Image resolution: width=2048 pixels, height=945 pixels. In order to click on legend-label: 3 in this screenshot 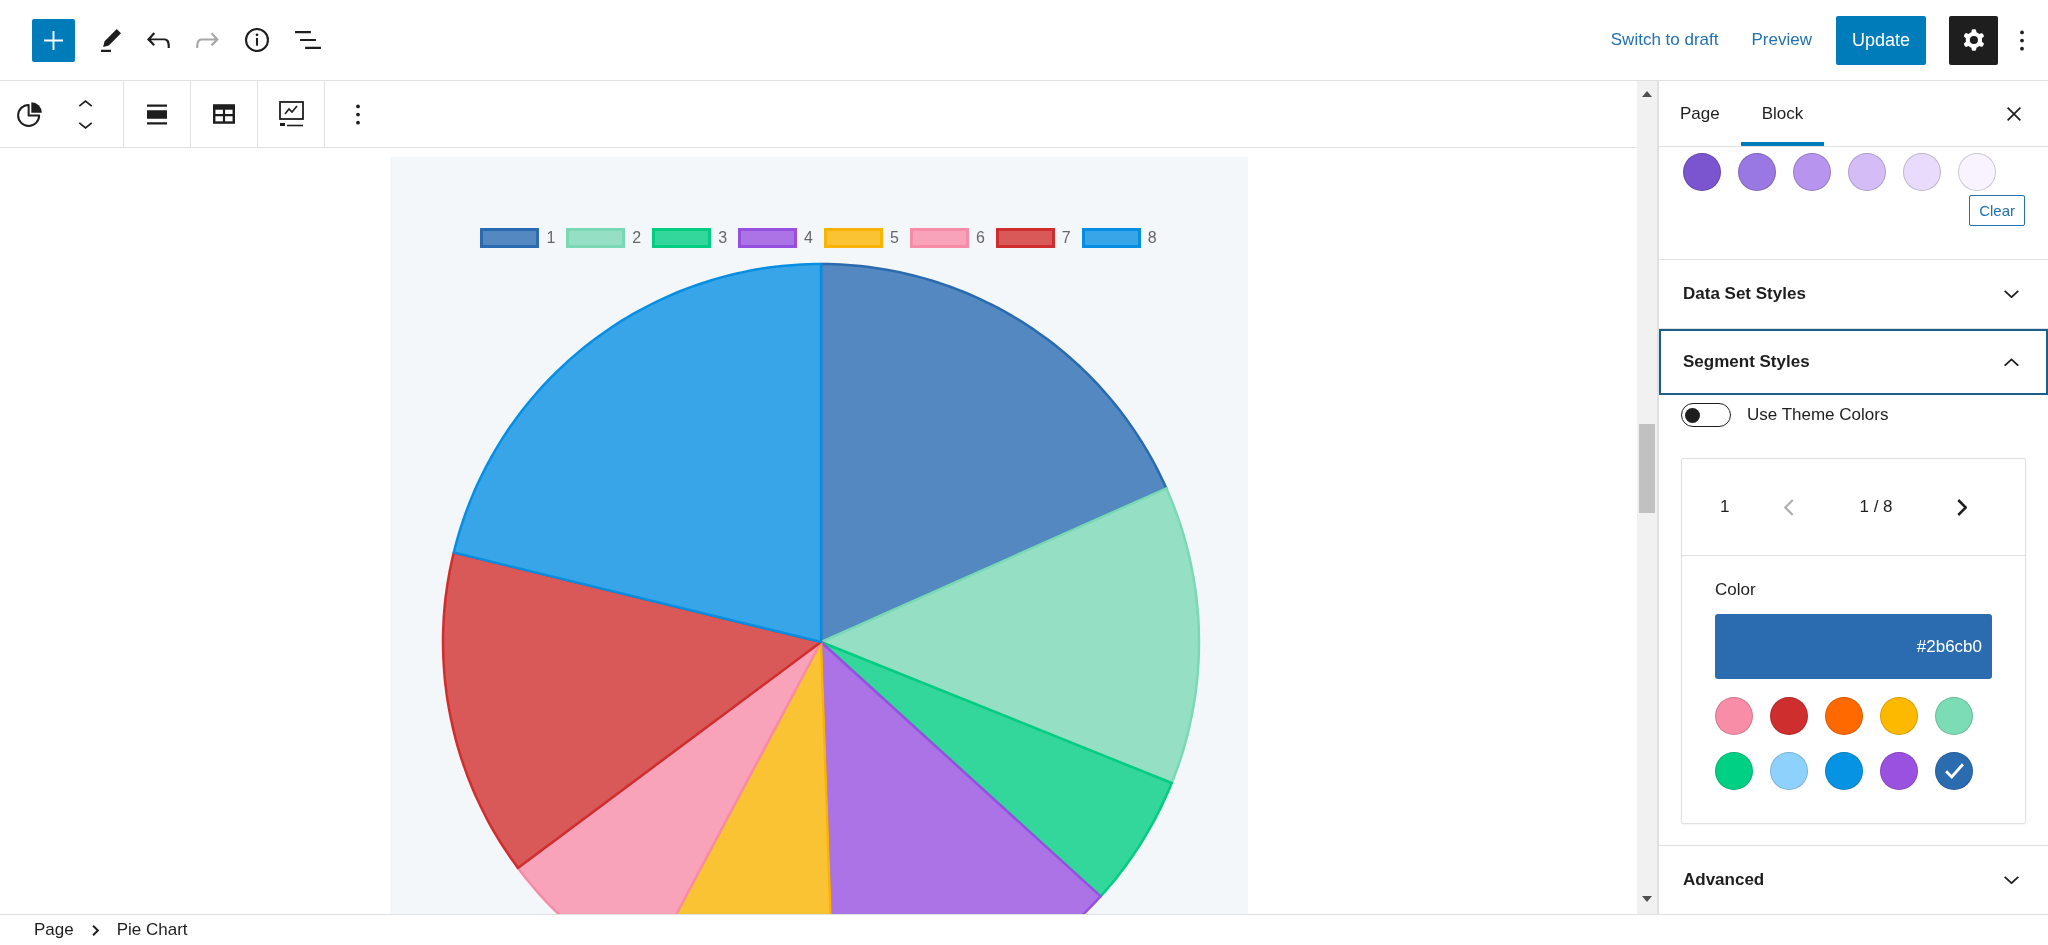, I will do `click(723, 238)`.